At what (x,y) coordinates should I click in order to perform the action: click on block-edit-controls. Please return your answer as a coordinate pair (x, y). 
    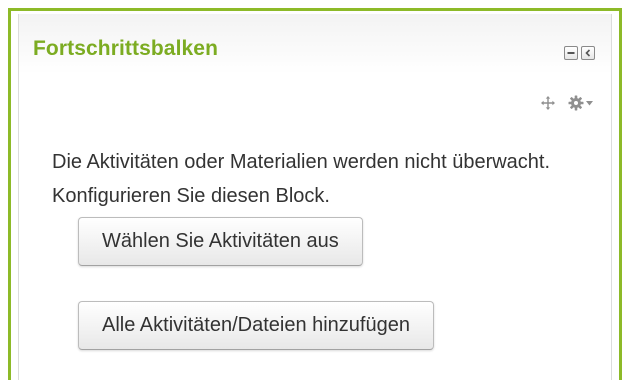
    Looking at the image, I should click on (566, 103).